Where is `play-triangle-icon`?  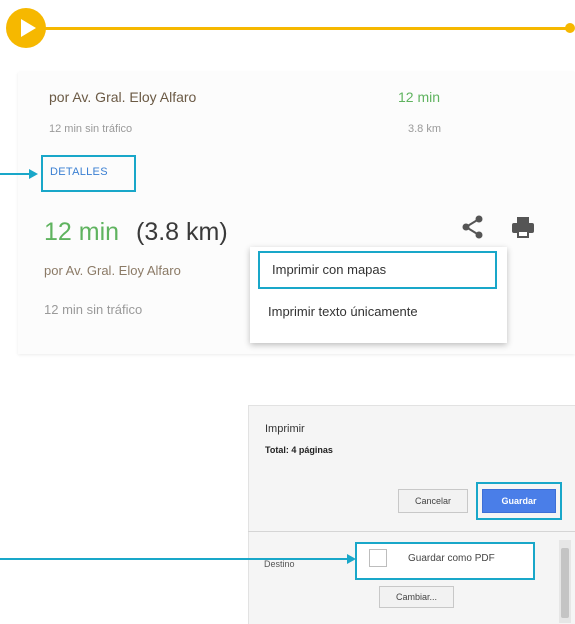 play-triangle-icon is located at coordinates (28, 28).